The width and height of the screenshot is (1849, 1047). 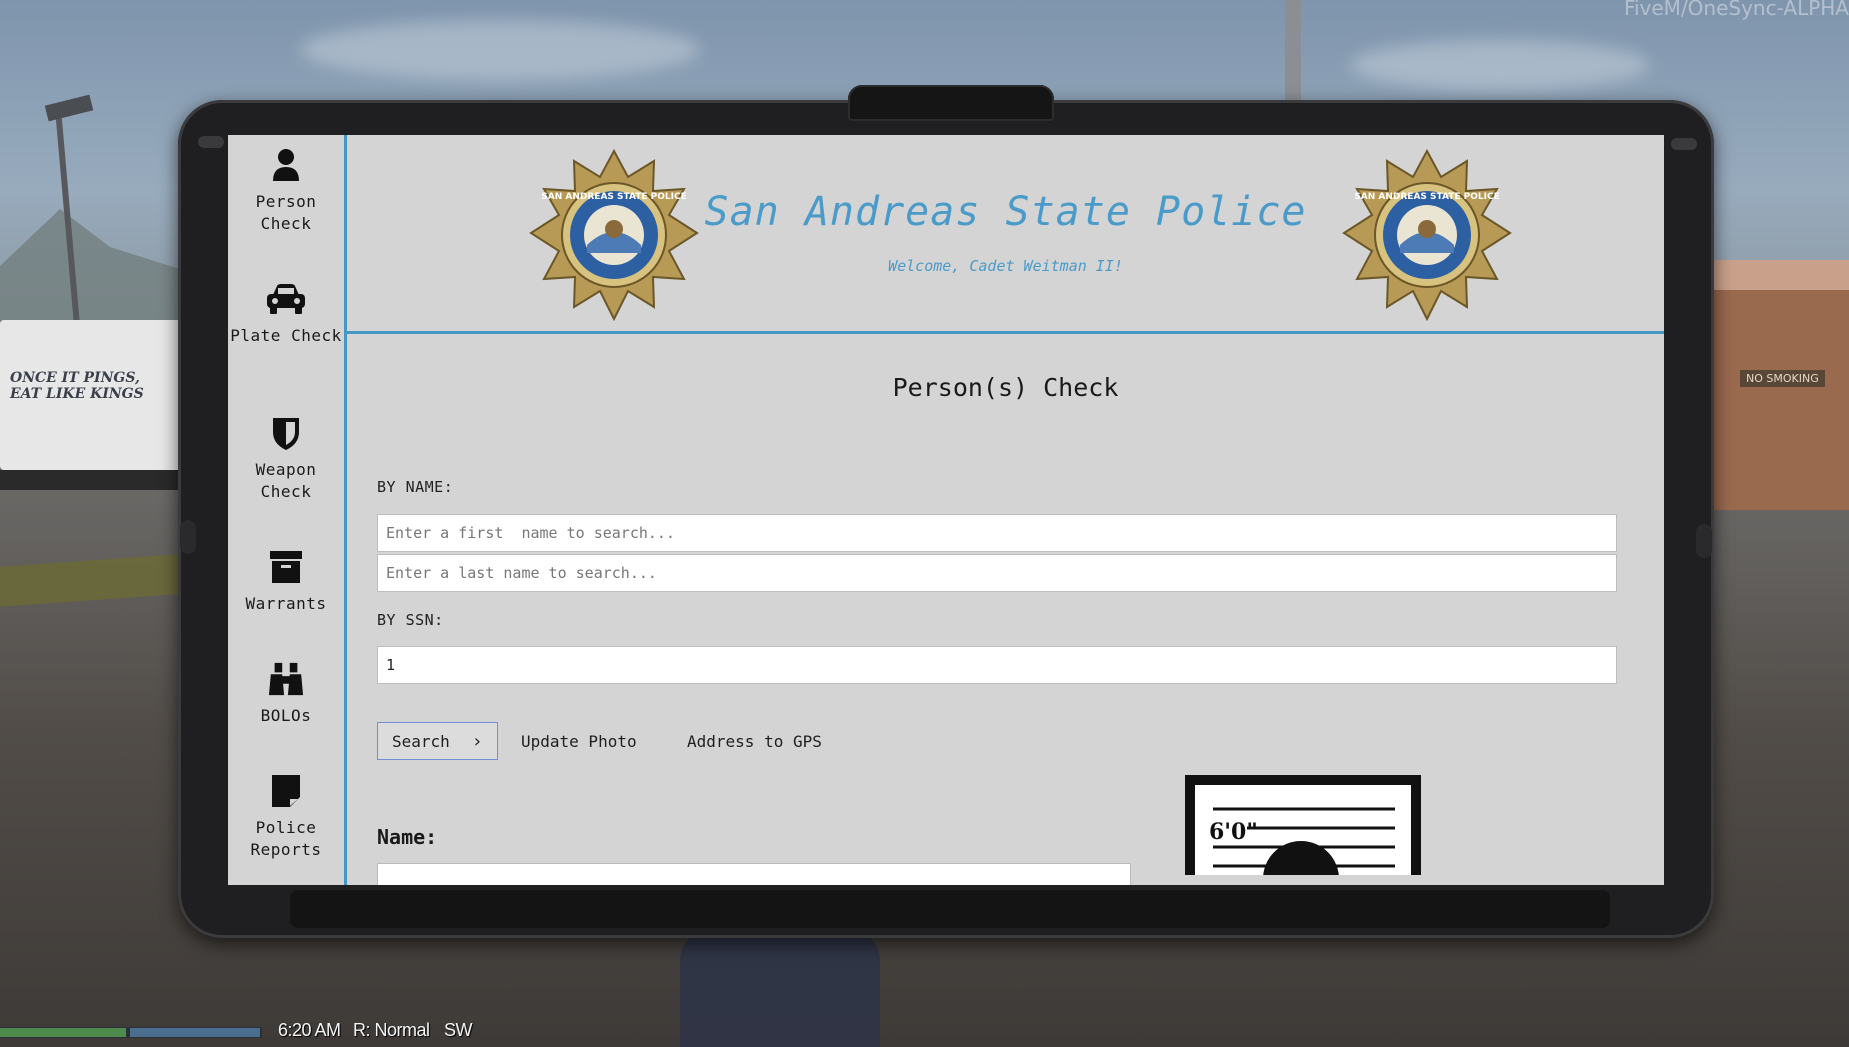 What do you see at coordinates (286, 567) in the screenshot?
I see `archive-box-icon` at bounding box center [286, 567].